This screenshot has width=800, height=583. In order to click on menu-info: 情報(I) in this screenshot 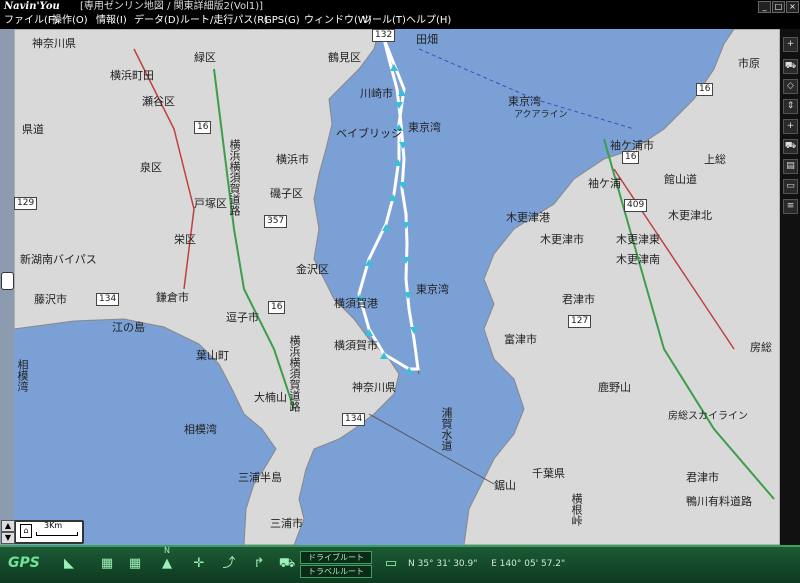, I will do `click(111, 20)`.